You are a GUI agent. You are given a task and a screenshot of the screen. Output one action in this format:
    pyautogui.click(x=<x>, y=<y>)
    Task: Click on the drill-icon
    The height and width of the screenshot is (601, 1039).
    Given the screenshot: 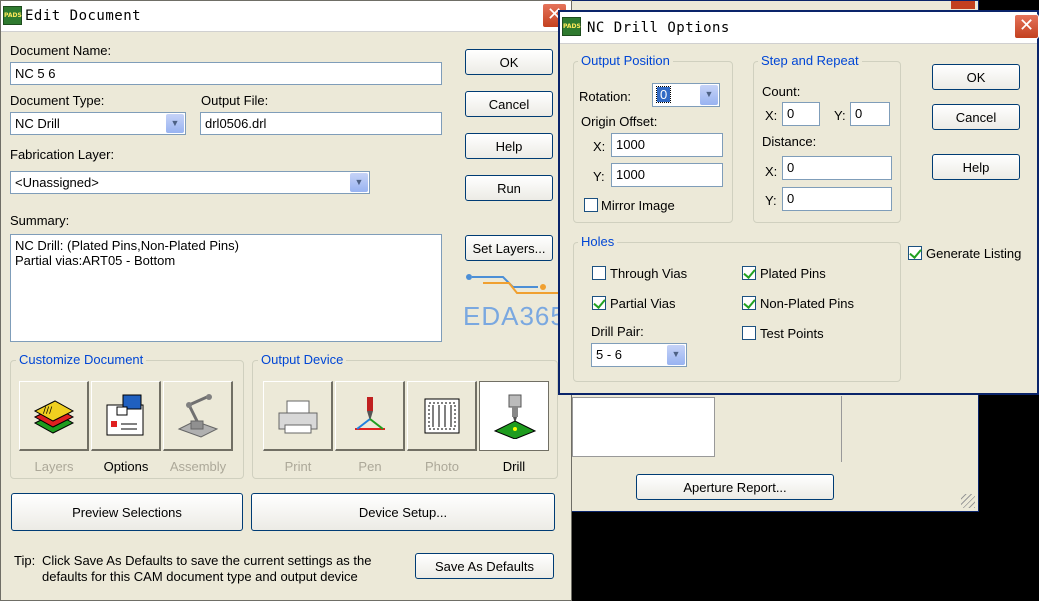 What is the action you would take?
    pyautogui.click(x=515, y=416)
    